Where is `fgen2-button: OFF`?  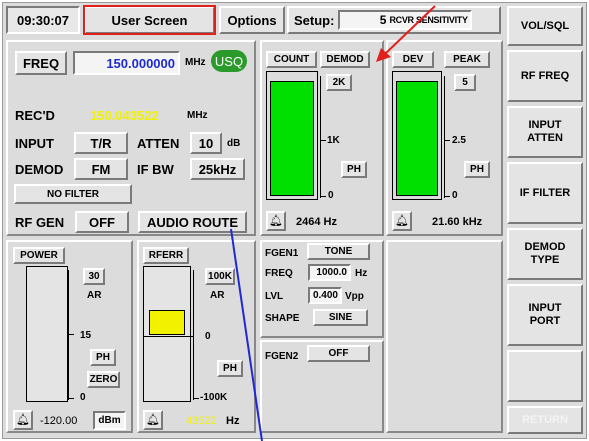 fgen2-button: OFF is located at coordinates (338, 353).